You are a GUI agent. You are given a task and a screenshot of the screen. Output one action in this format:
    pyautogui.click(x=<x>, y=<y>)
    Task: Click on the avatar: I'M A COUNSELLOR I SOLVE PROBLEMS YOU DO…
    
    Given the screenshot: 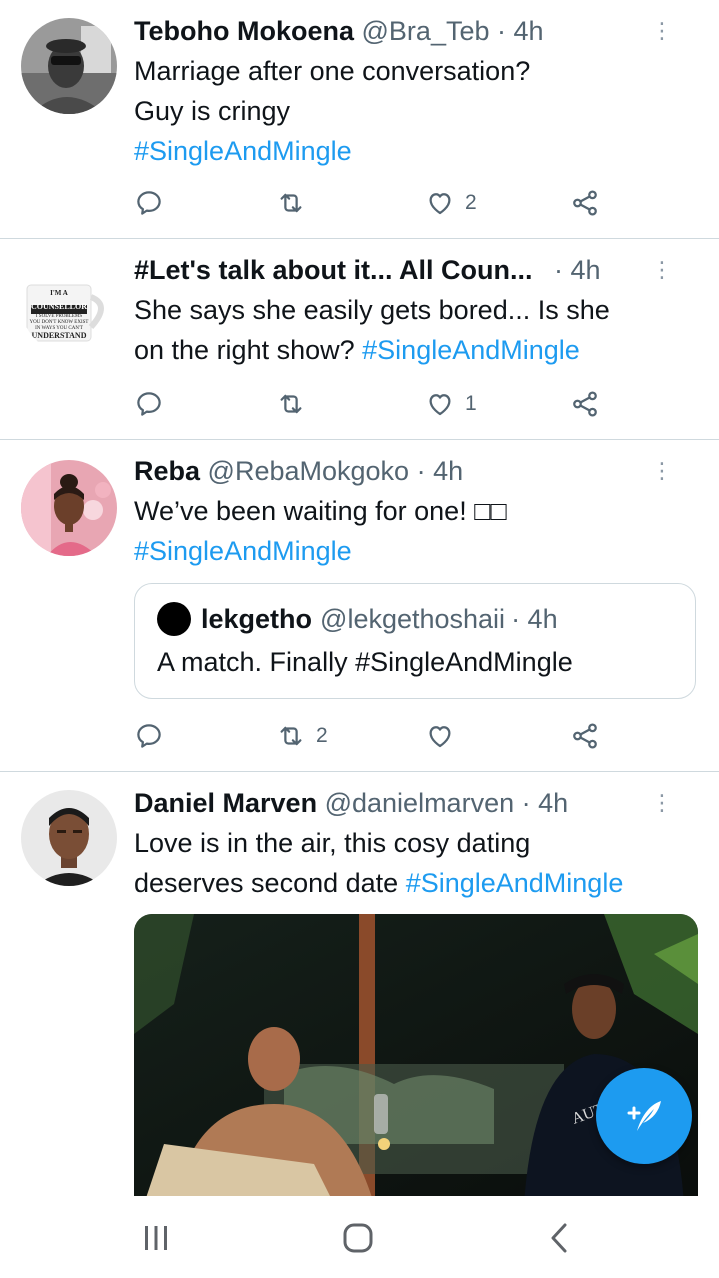 What is the action you would take?
    pyautogui.click(x=69, y=305)
    